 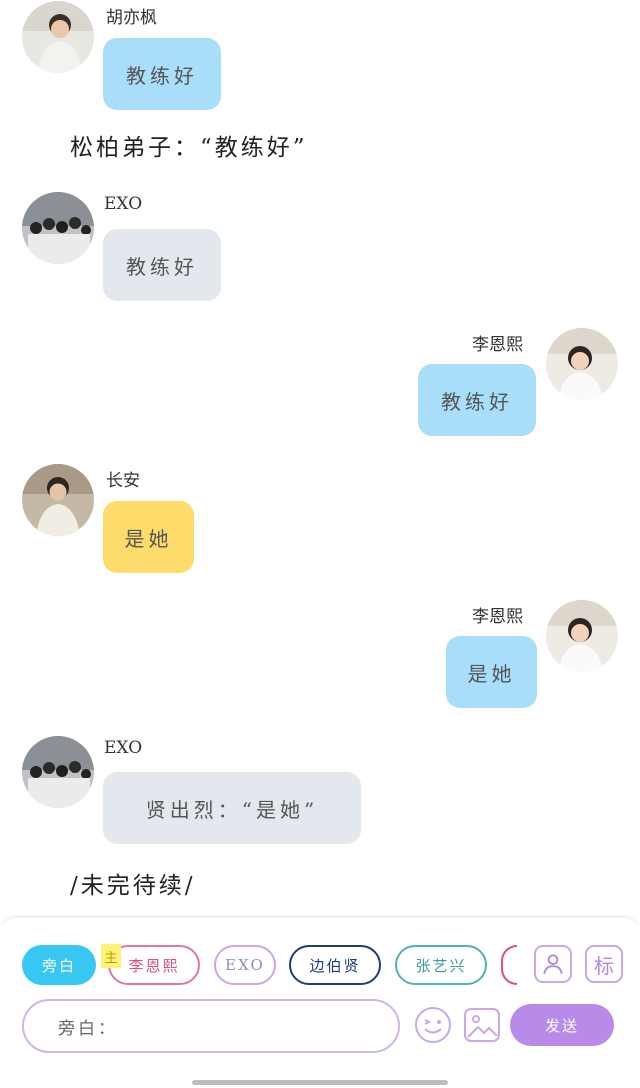 What do you see at coordinates (133, 886) in the screenshot?
I see `narration-text: /未完待续/` at bounding box center [133, 886].